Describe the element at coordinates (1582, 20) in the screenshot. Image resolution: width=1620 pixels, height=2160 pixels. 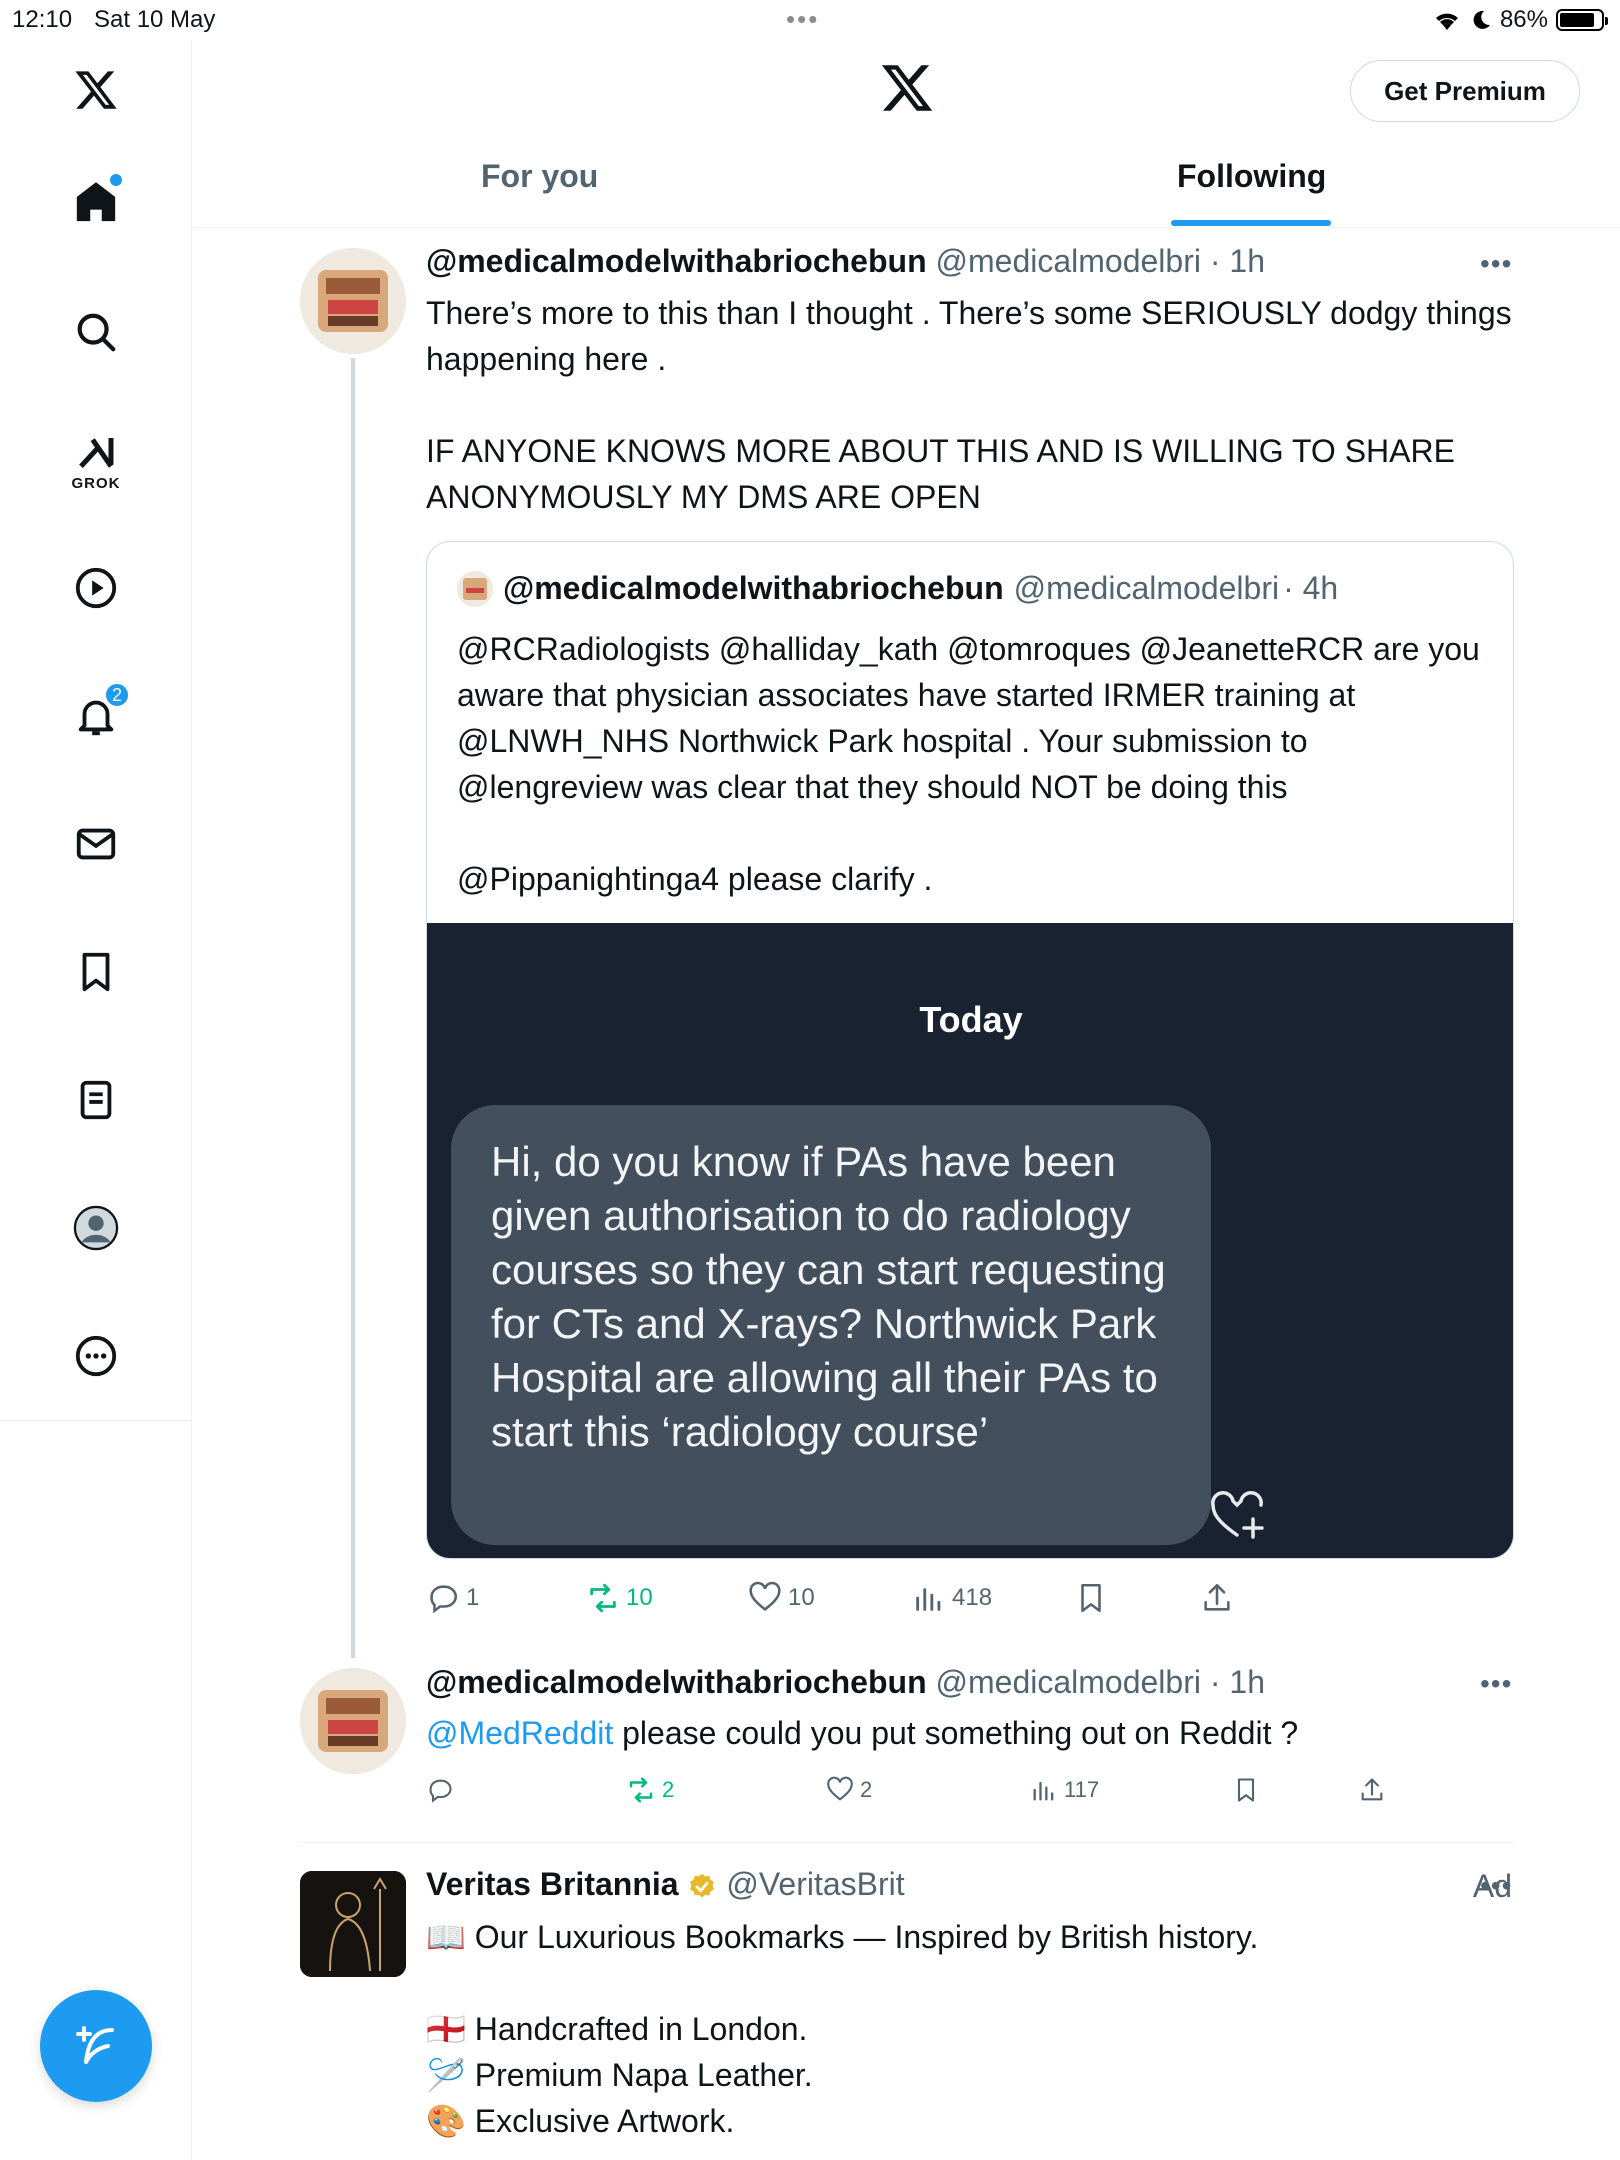
I see `battery-icon` at that location.